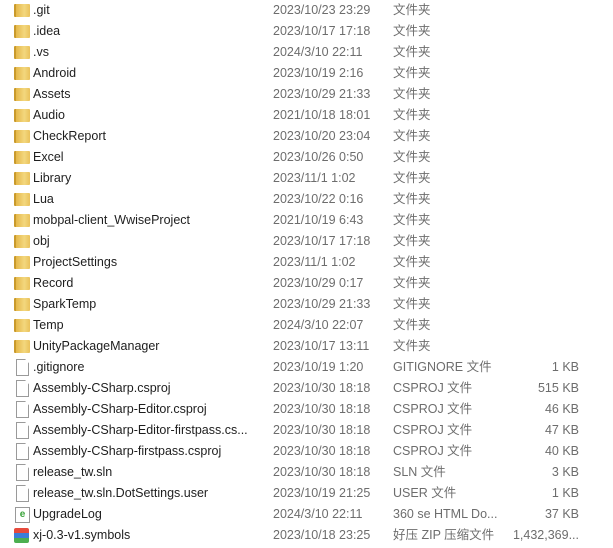 The image size is (613, 548). I want to click on file-date: 2023/10/17 17:18, so click(322, 31).